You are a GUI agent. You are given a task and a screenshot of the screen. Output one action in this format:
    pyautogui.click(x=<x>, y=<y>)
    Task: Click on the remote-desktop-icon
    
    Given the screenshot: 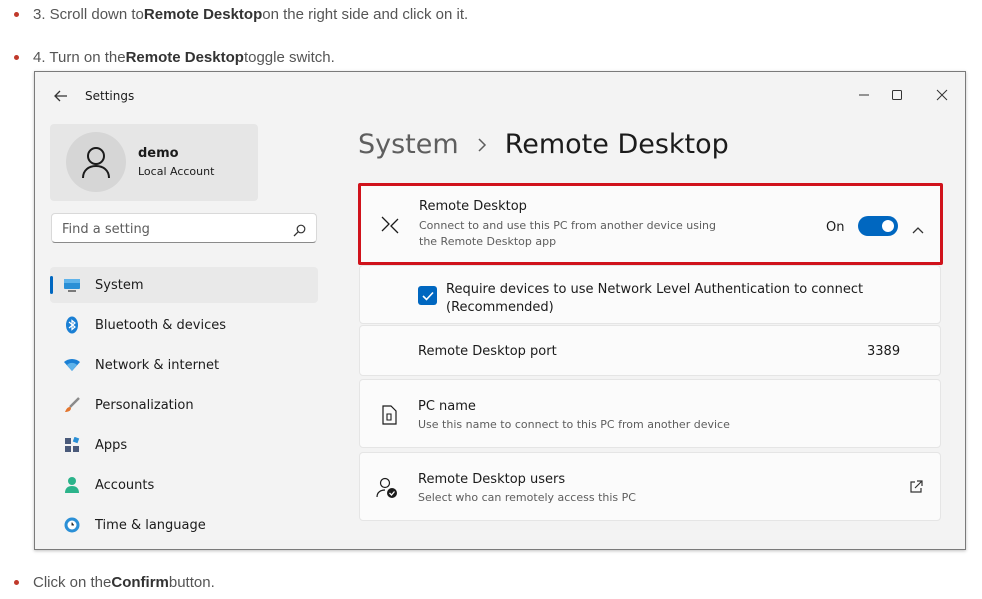 What is the action you would take?
    pyautogui.click(x=390, y=225)
    